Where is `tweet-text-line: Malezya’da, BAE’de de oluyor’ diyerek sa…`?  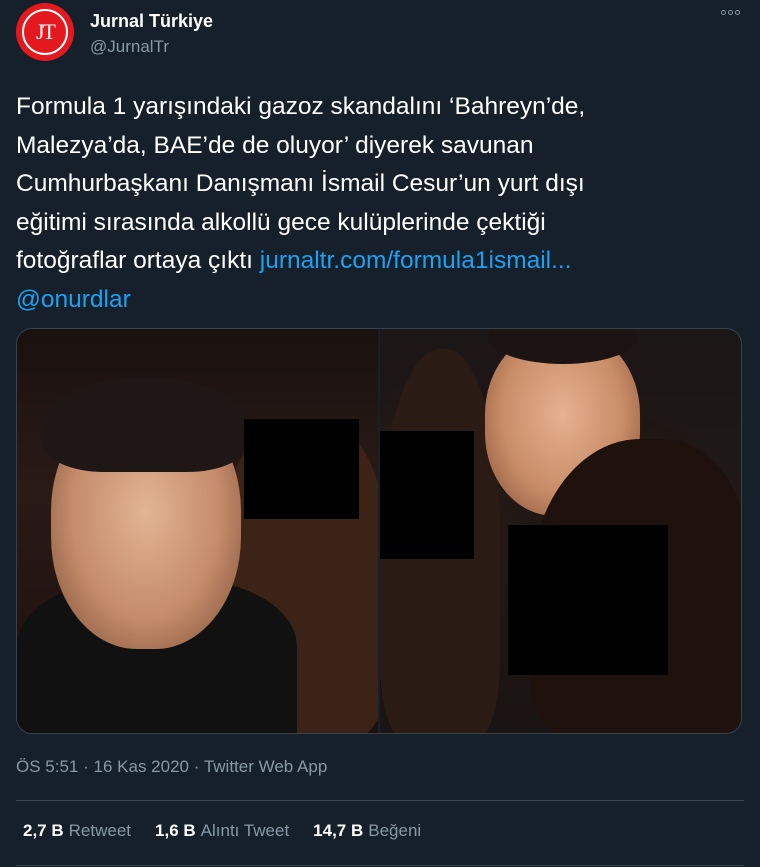 tweet-text-line: Malezya’da, BAE’de de oluyor’ diyerek sa… is located at coordinates (275, 145).